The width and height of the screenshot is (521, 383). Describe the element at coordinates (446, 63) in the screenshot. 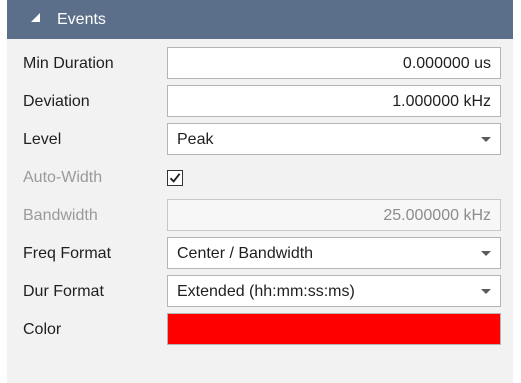

I see `min-duration-value: 0.000000 us` at that location.